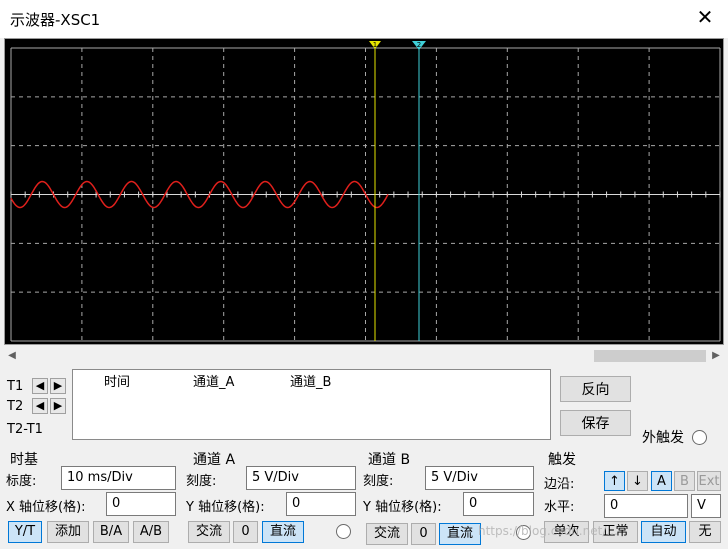 The image size is (728, 549). Describe the element at coordinates (117, 382) in the screenshot. I see `readout-col-time: 时间` at that location.